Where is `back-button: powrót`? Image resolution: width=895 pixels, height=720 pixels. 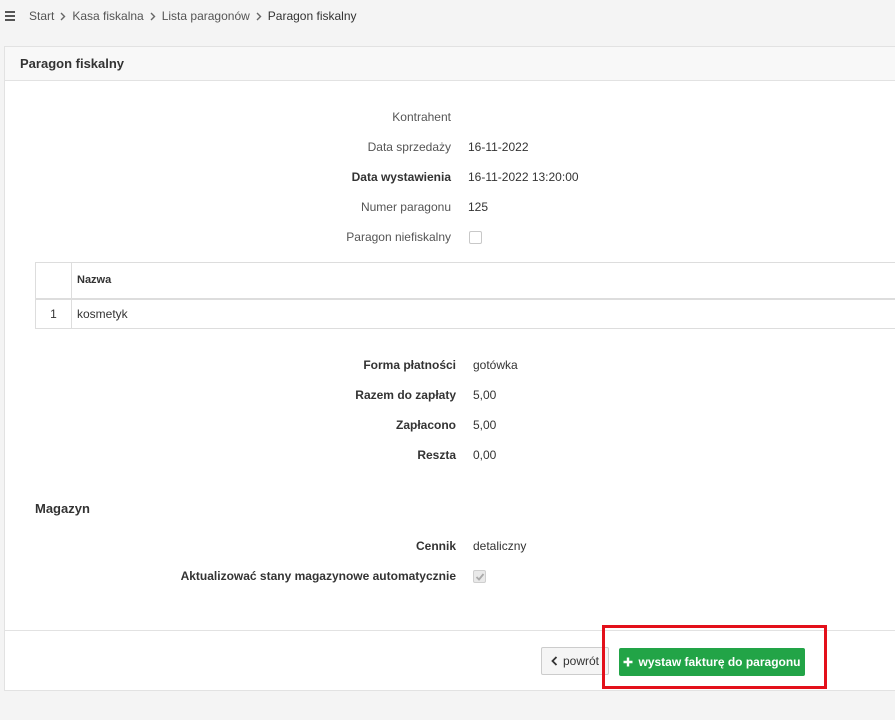 back-button: powrót is located at coordinates (575, 661).